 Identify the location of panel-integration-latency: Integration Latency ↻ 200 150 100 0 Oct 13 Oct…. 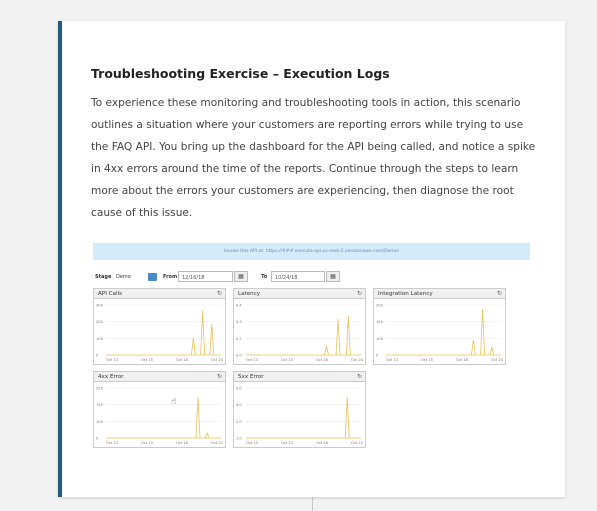
(439, 326).